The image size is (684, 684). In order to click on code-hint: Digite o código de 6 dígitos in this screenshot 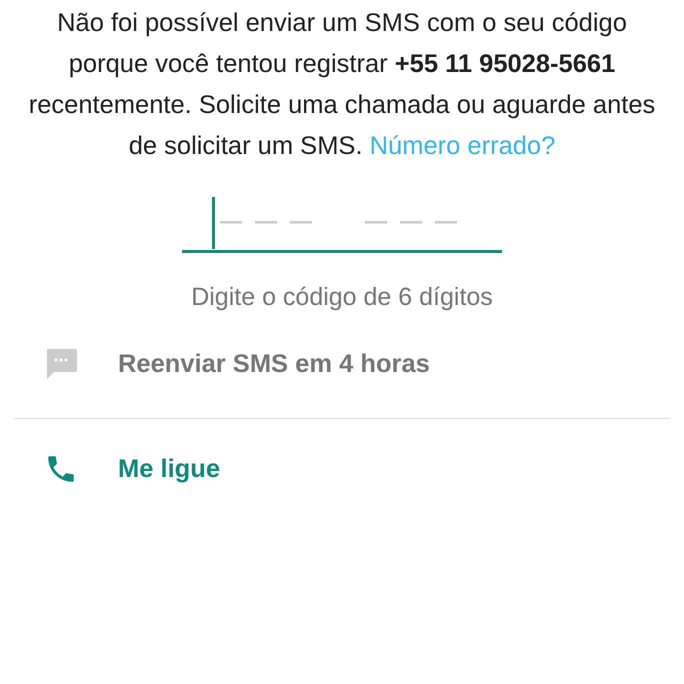, I will do `click(342, 297)`.